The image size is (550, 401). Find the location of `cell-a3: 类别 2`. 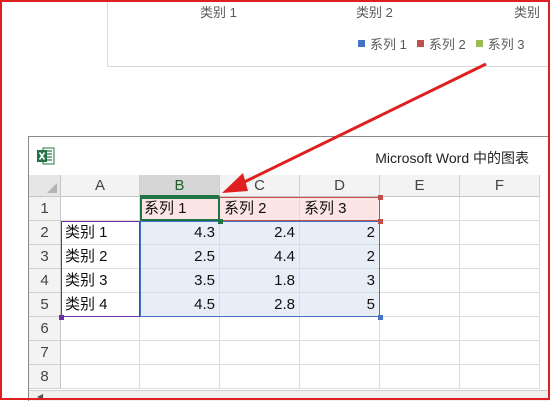

cell-a3: 类别 2 is located at coordinates (100, 257).